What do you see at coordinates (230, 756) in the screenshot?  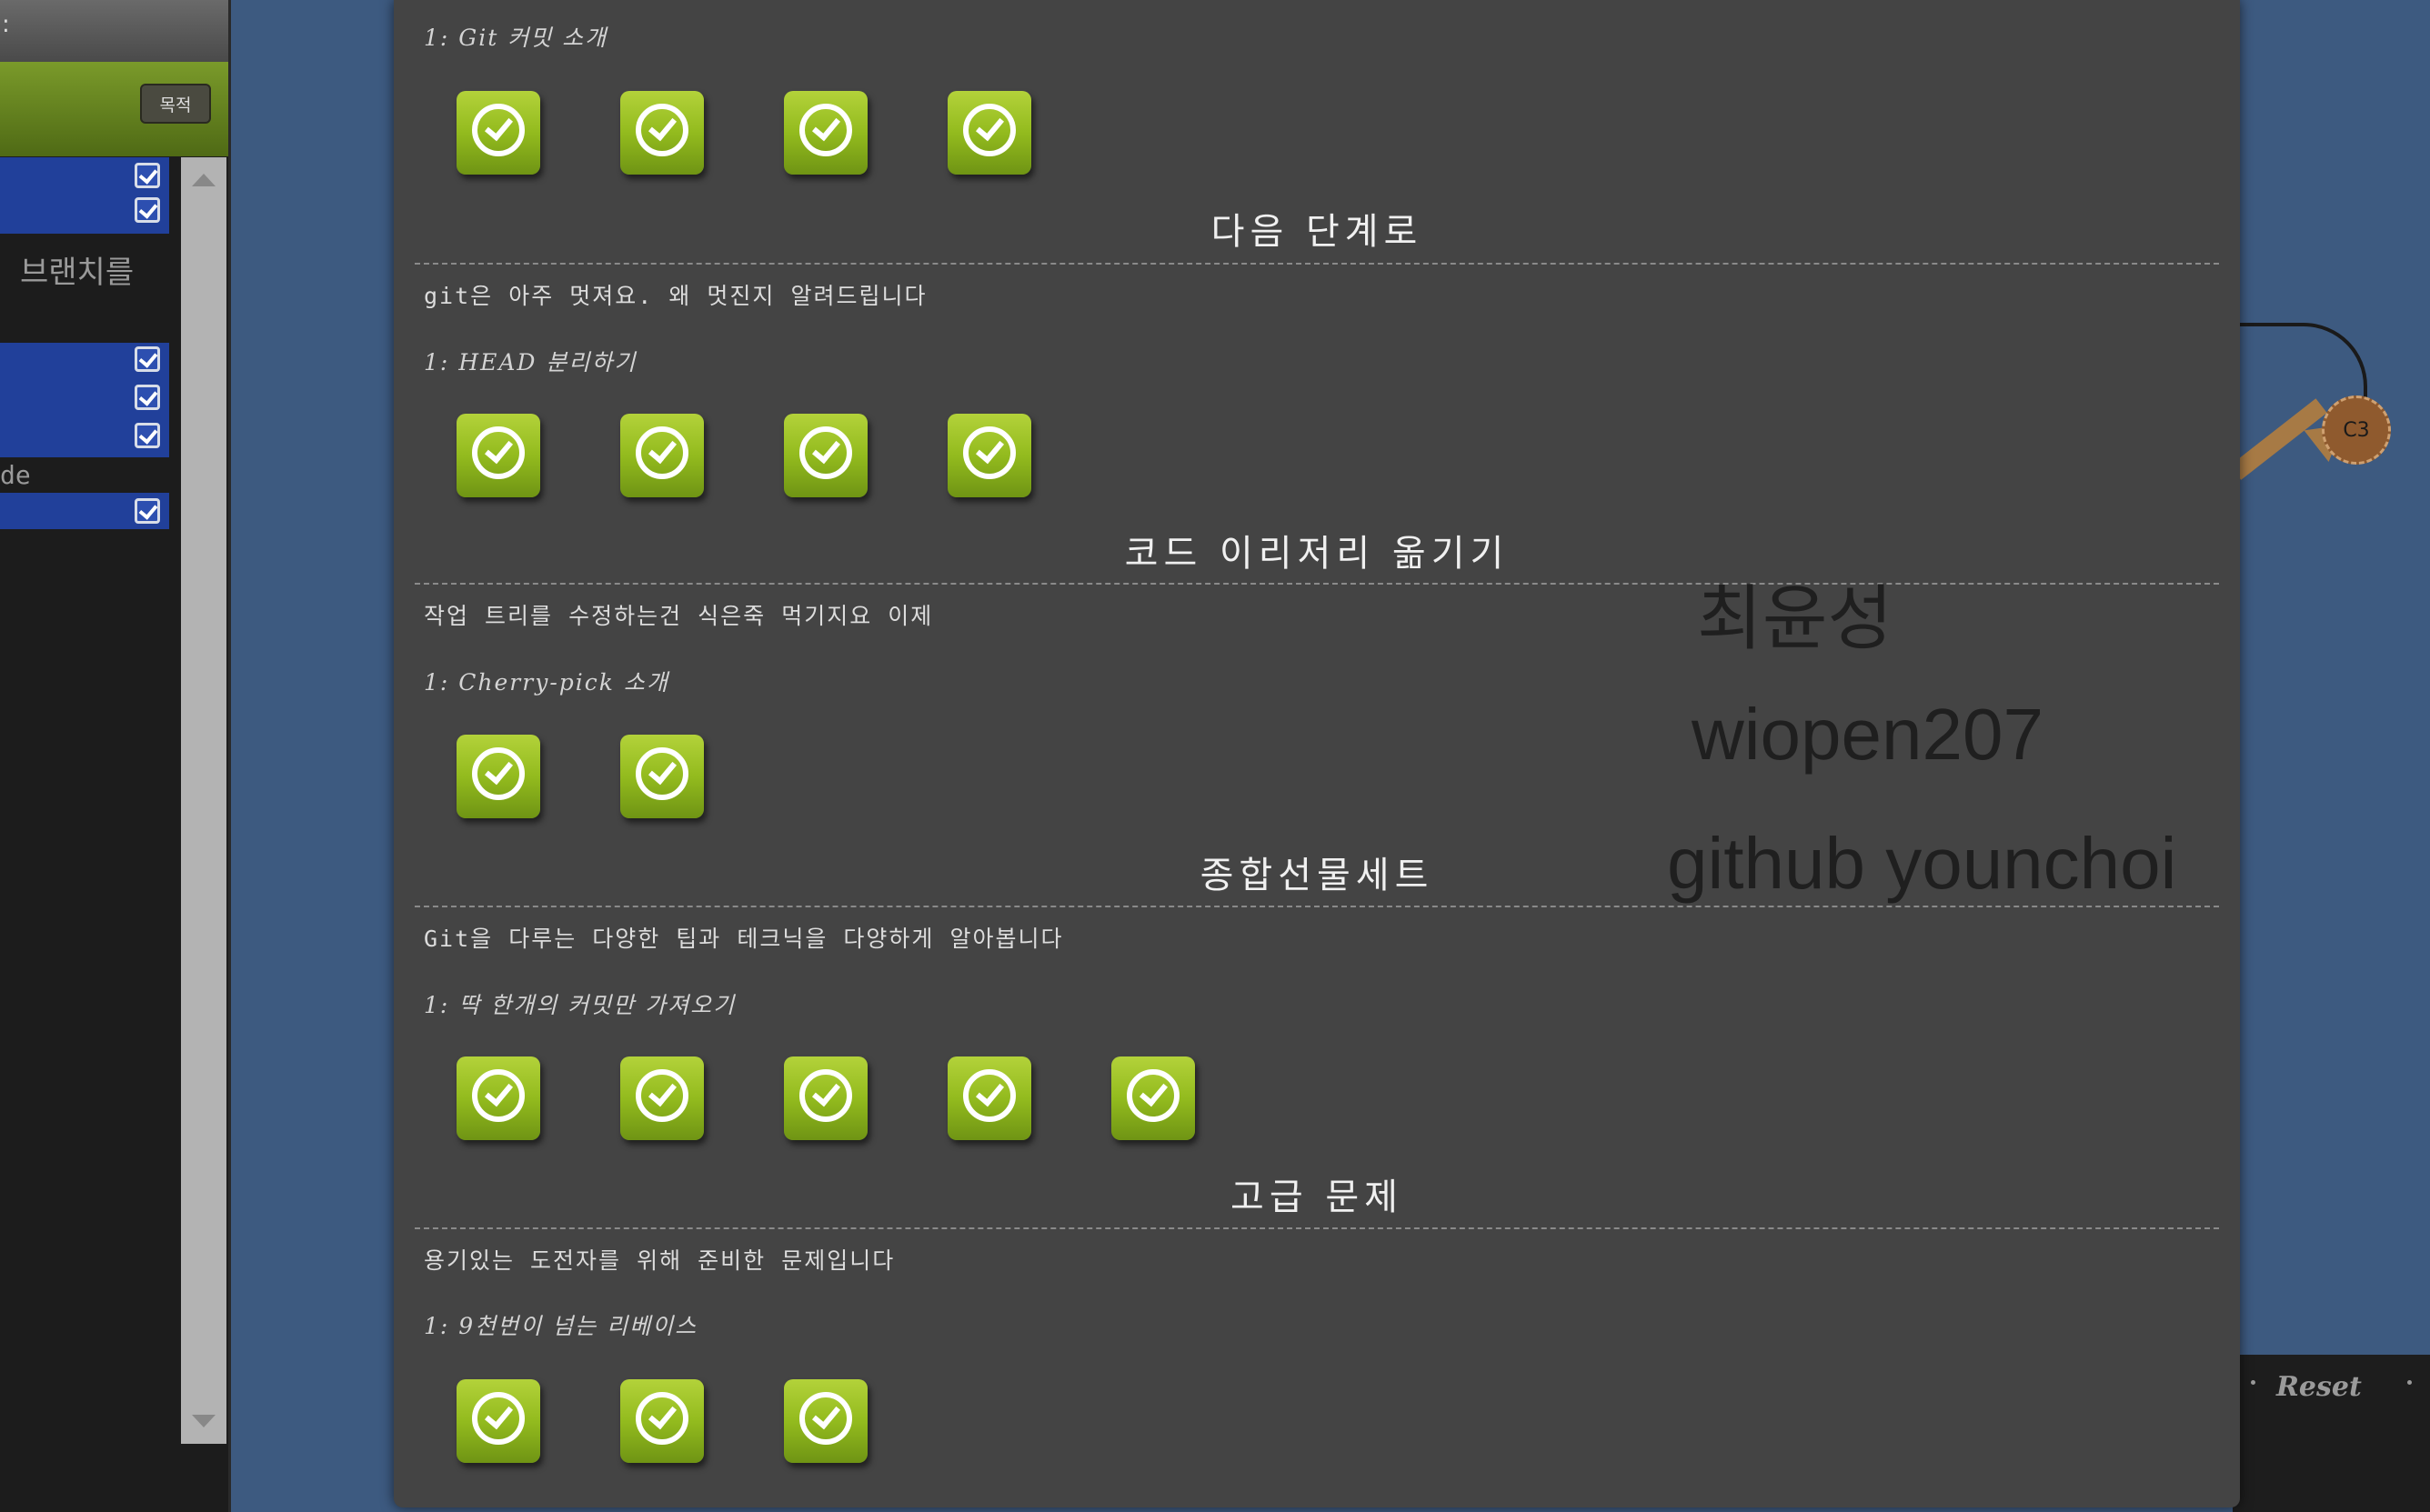 I see `panel-divider` at bounding box center [230, 756].